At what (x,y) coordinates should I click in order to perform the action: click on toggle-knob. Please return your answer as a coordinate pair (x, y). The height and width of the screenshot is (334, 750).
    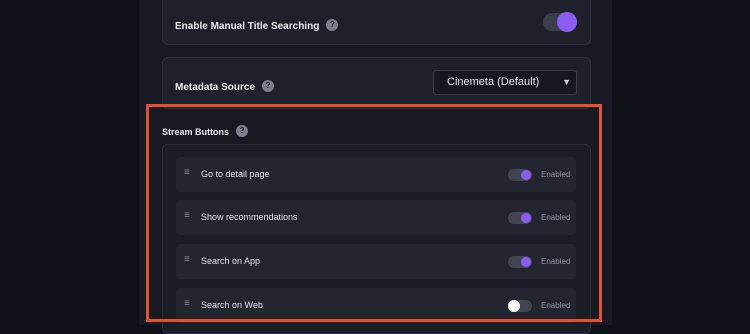
    Looking at the image, I should click on (567, 22).